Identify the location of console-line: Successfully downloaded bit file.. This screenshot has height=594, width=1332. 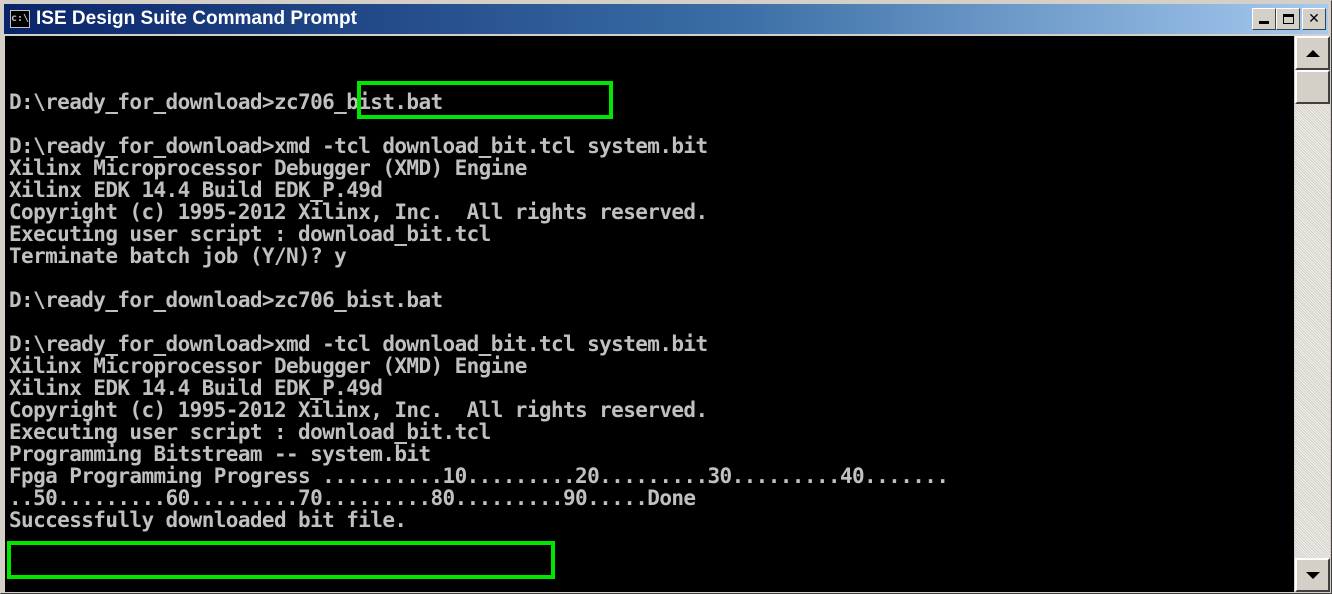
(208, 520).